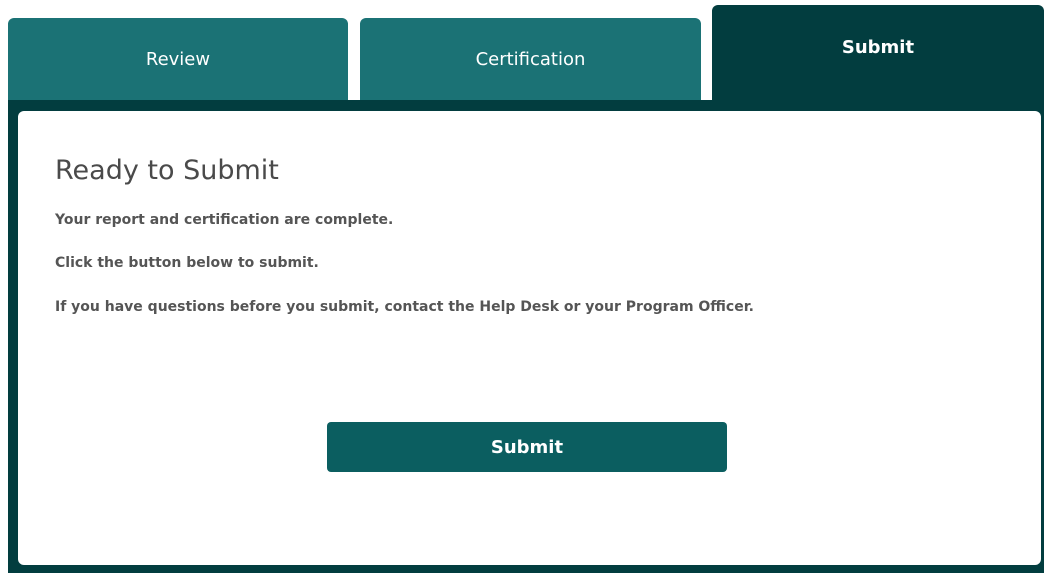 This screenshot has height=573, width=1044. What do you see at coordinates (878, 47) in the screenshot?
I see `tab-submit-label: Submit` at bounding box center [878, 47].